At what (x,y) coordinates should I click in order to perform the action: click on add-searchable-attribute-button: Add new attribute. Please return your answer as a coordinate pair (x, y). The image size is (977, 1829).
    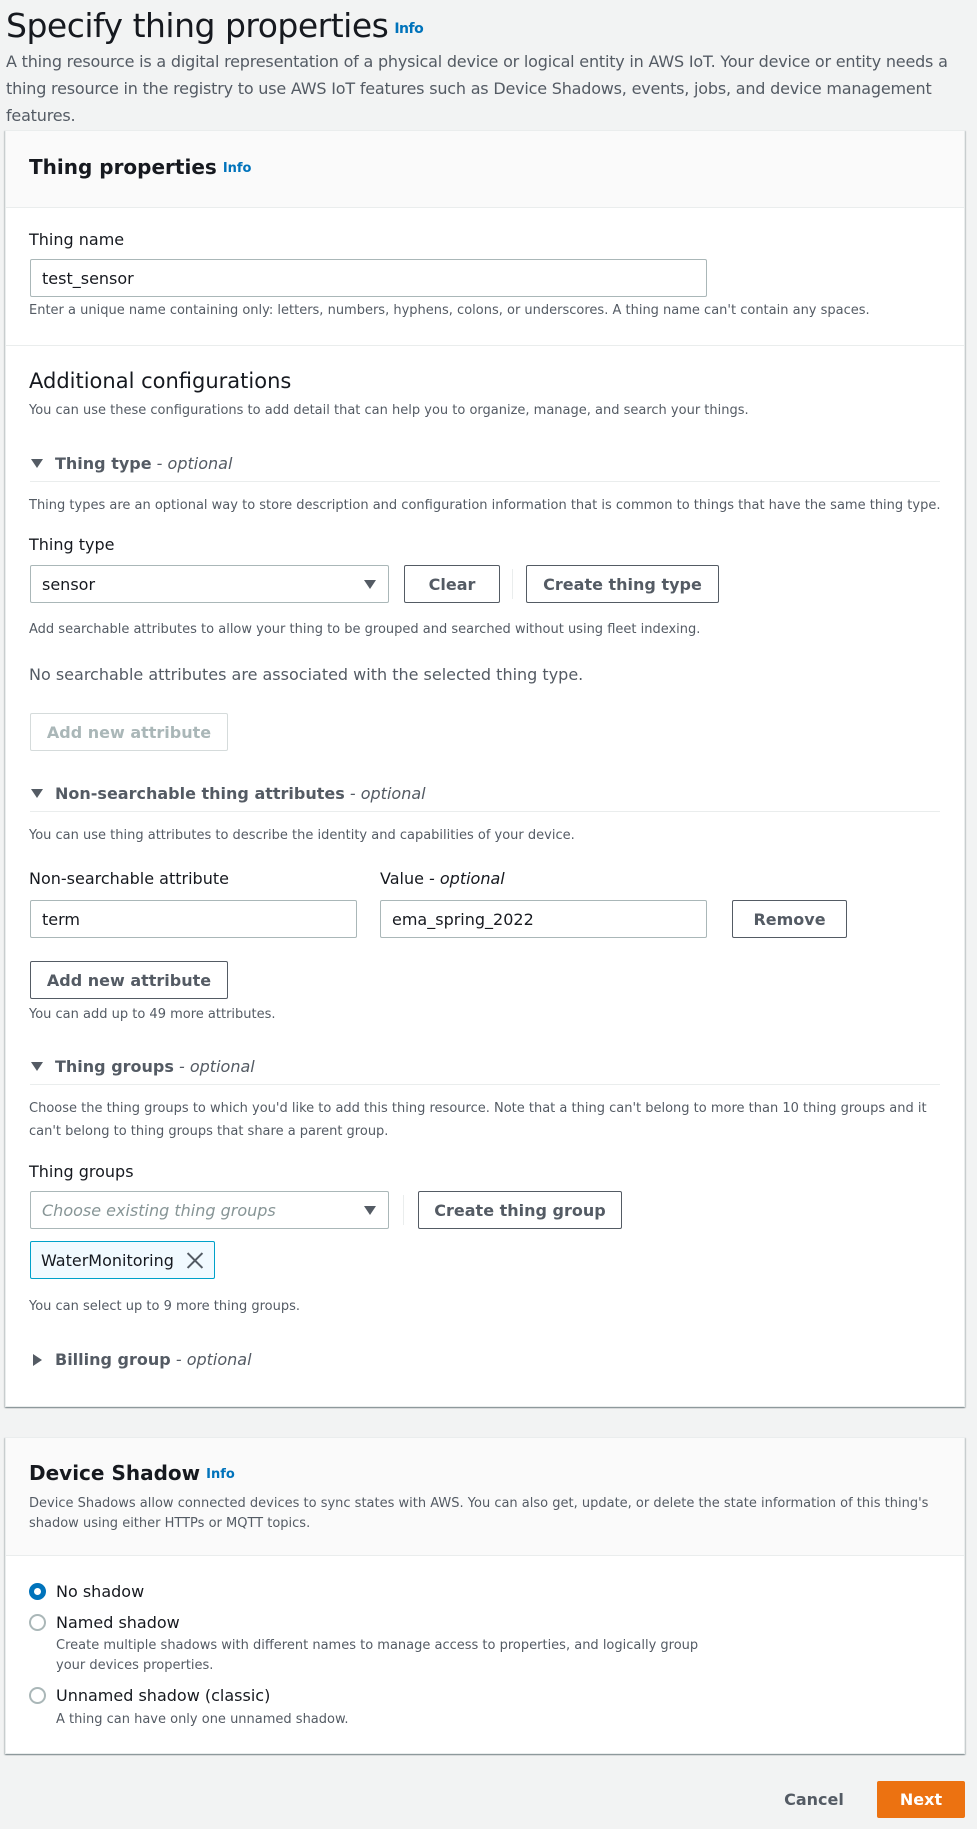
    Looking at the image, I should click on (129, 732).